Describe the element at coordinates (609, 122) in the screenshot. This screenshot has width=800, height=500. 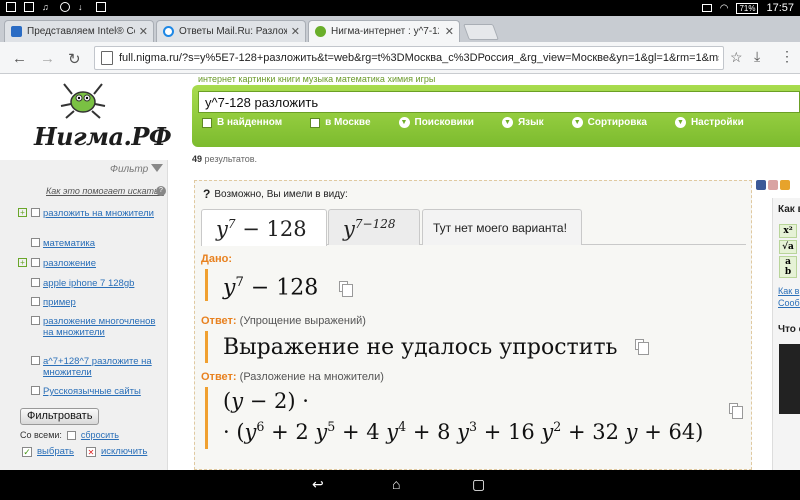
I see `sorting-dropdown: ▼ Сортировка` at that location.